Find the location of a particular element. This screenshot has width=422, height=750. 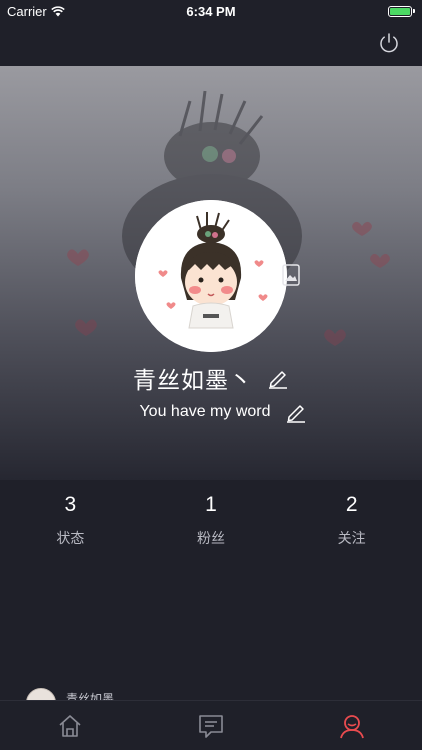

stat-following: 2 关注 is located at coordinates (351, 520).